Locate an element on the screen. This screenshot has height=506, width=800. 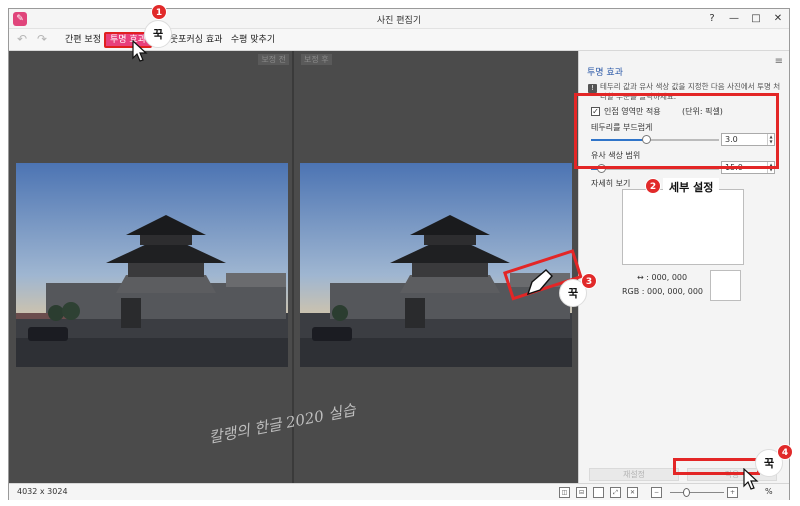
tab-bar: ↶ ↷ 간편 보정 투명 효과 아웃포커싱 효과 수평 맞추기 is located at coordinates (399, 40).